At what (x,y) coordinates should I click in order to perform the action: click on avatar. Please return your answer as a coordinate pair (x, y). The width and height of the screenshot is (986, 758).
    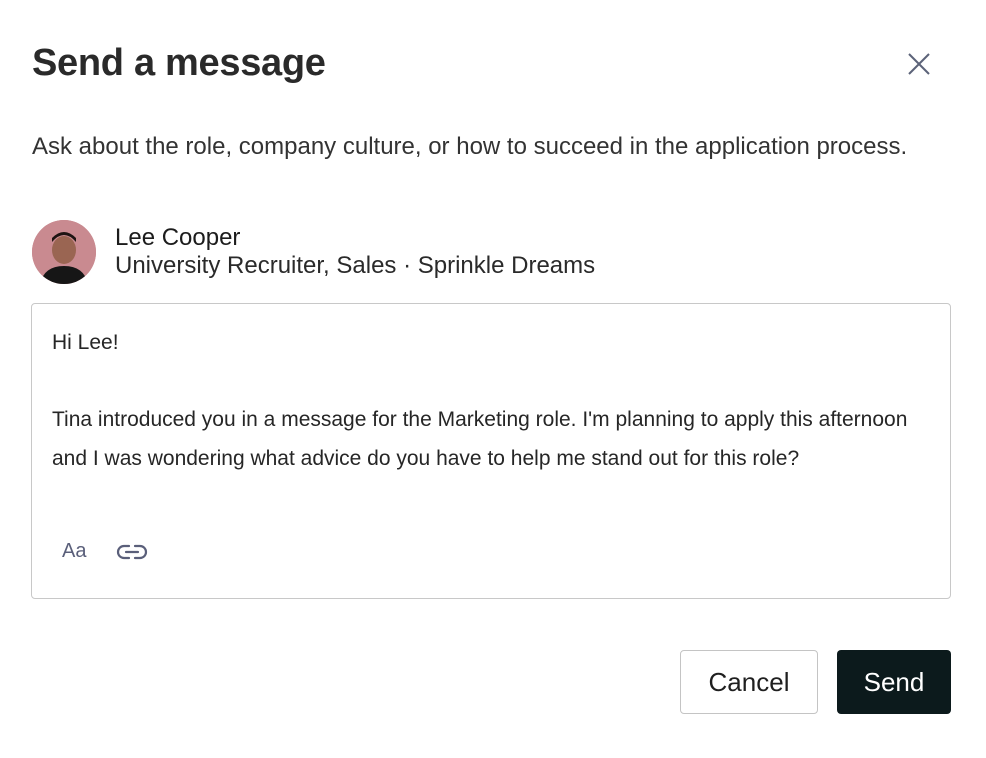
    Looking at the image, I should click on (64, 252).